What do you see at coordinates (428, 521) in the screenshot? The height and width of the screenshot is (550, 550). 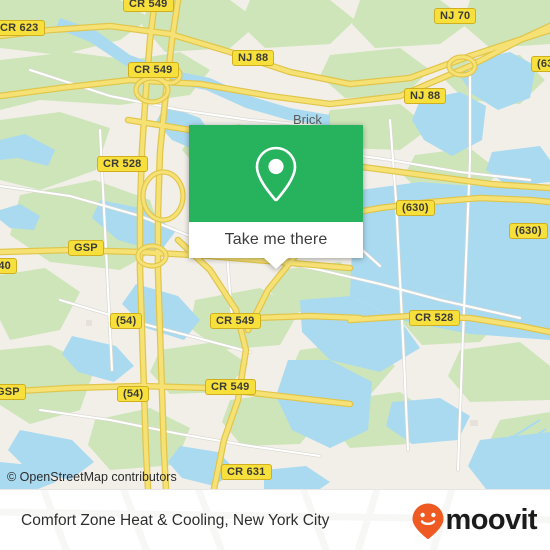 I see `moovit-smiley-pin-icon` at bounding box center [428, 521].